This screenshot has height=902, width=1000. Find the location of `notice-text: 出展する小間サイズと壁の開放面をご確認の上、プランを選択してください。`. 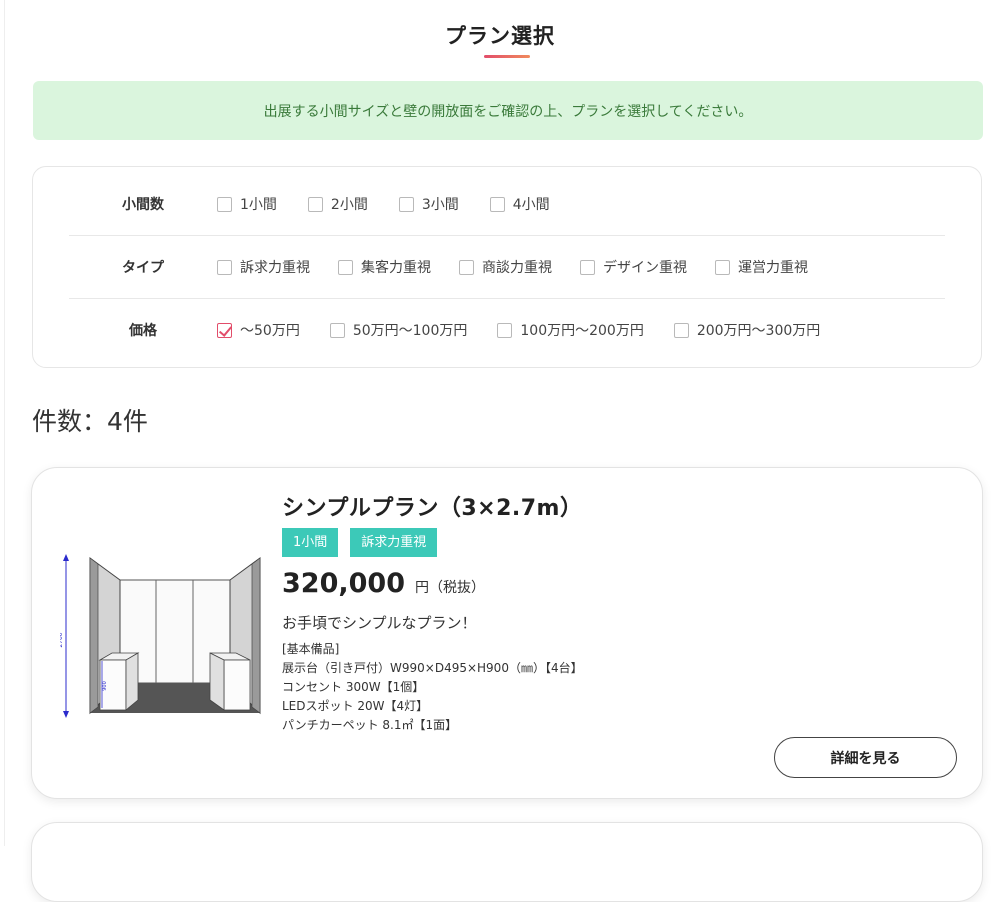

notice-text: 出展する小間サイズと壁の開放面をご確認の上、プランを選択してください。 is located at coordinates (508, 111).